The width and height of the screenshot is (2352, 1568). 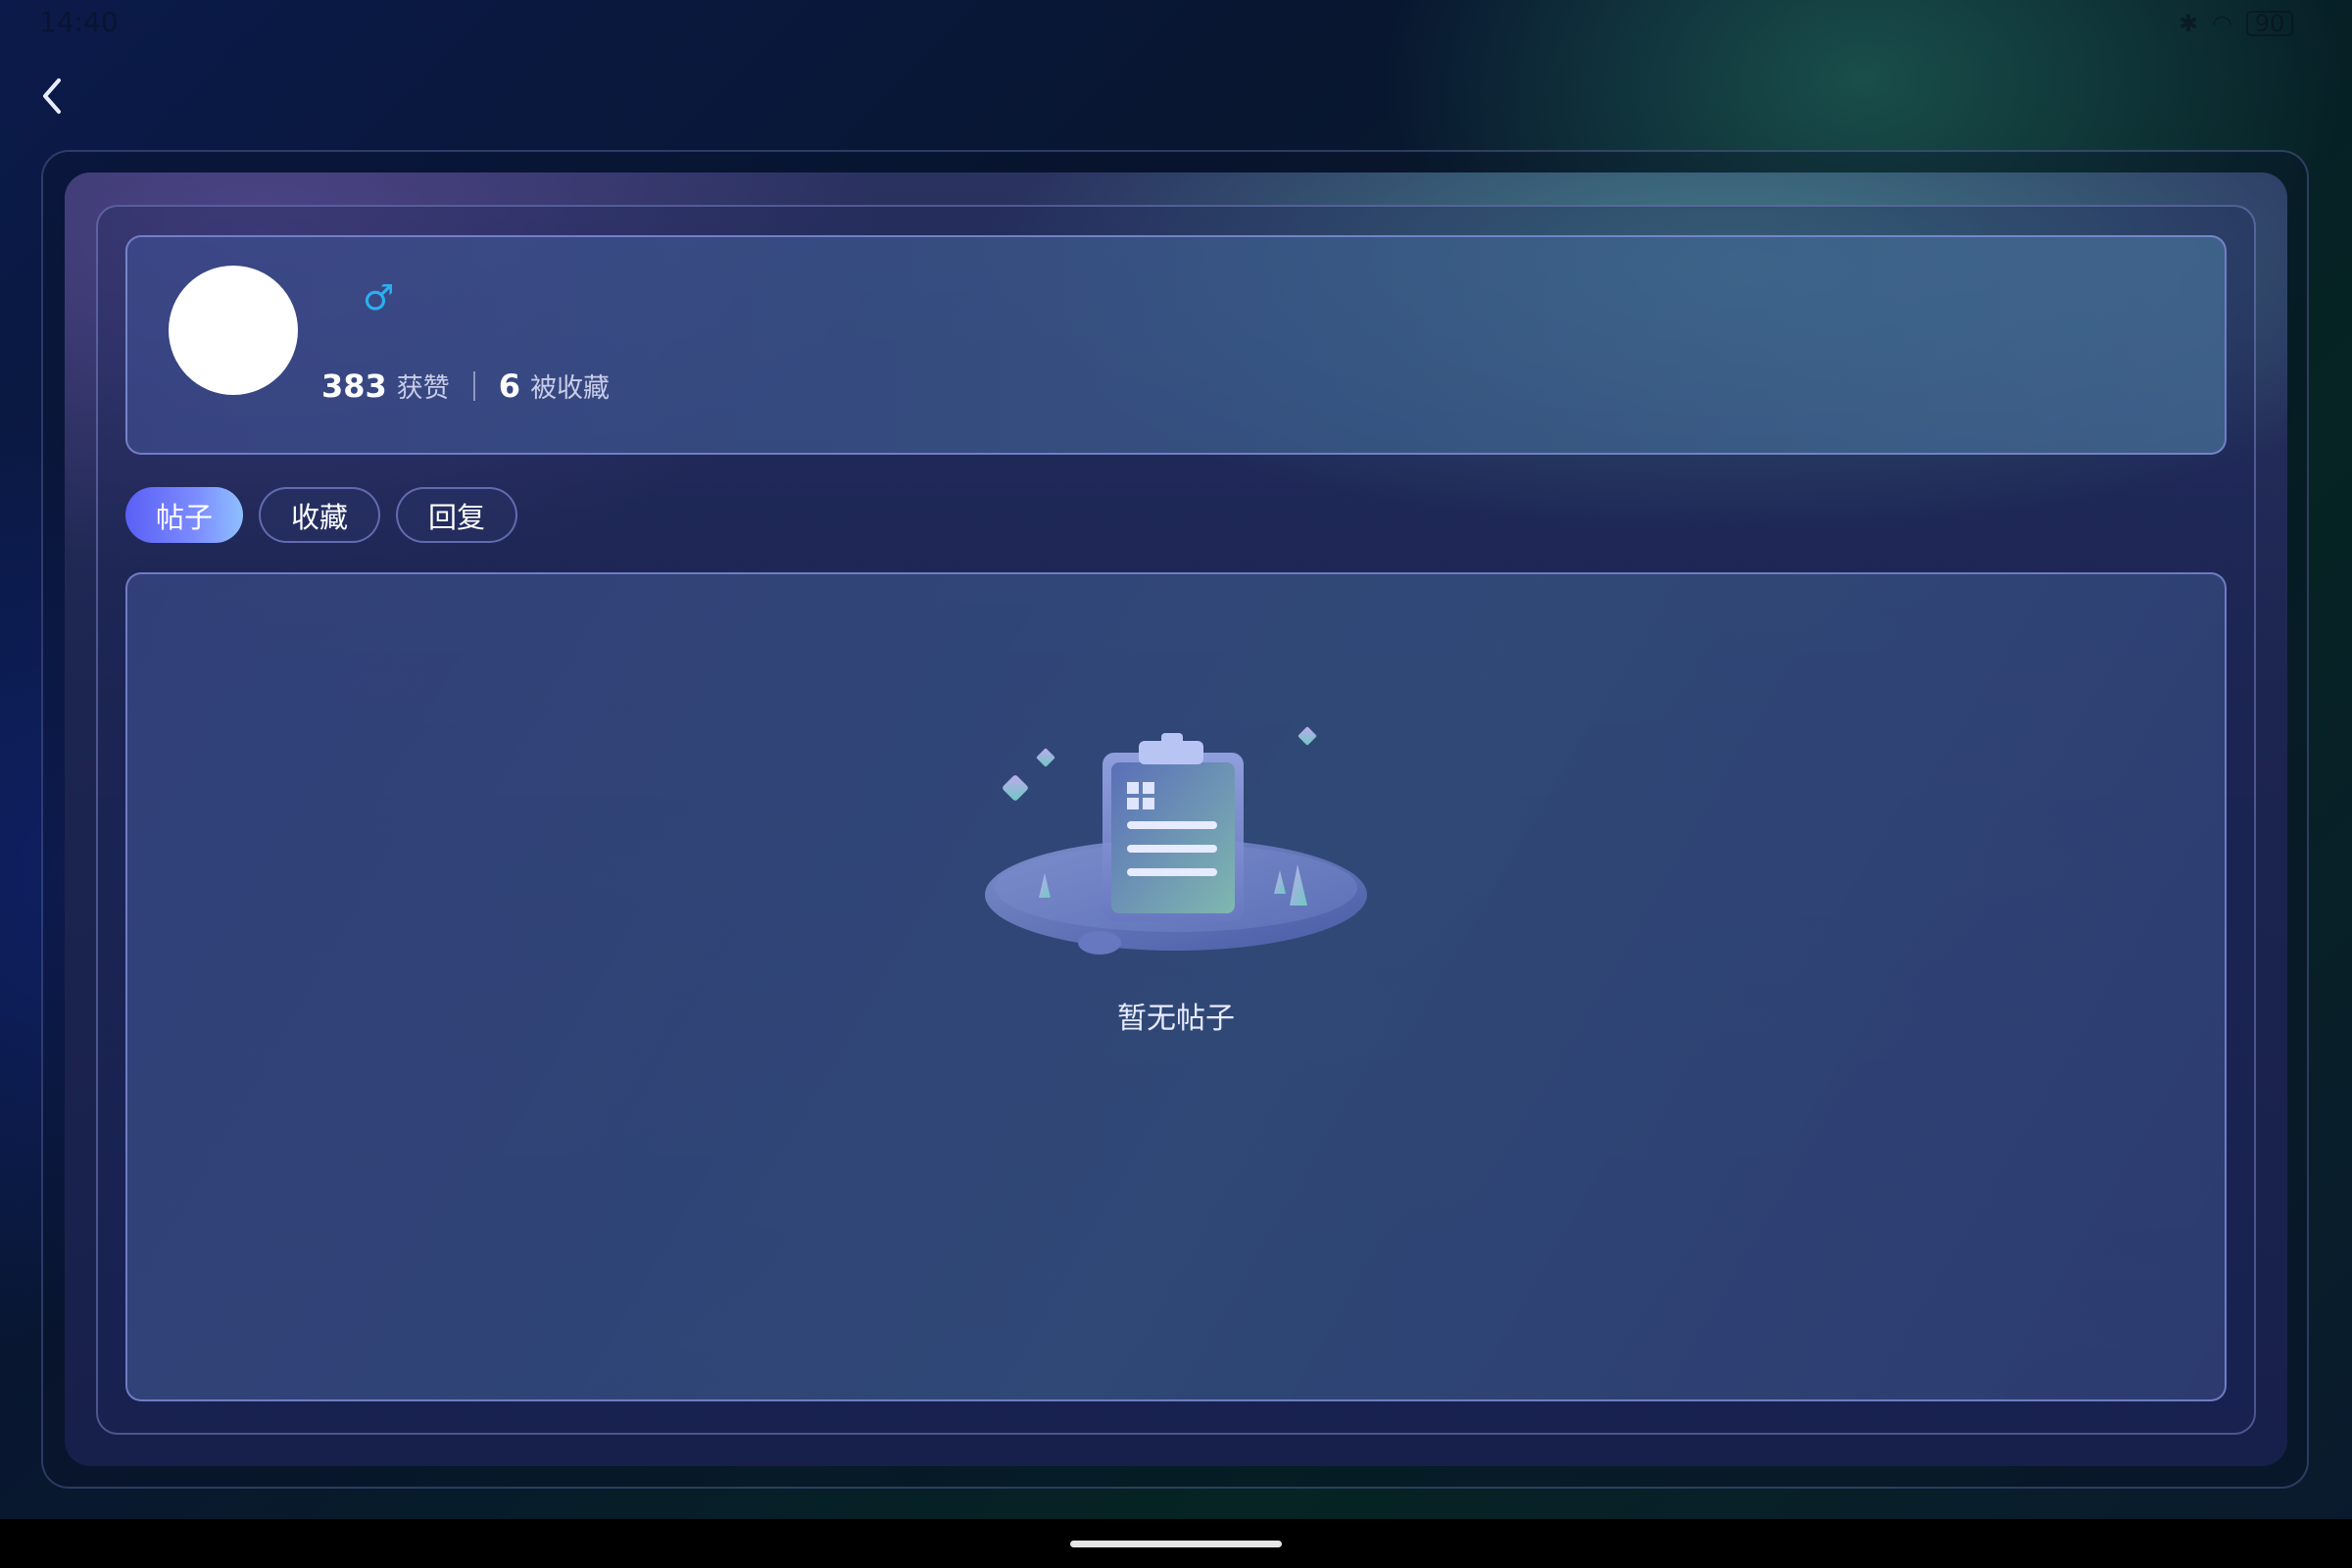 What do you see at coordinates (1176, 840) in the screenshot?
I see `empty-clipboard-icon` at bounding box center [1176, 840].